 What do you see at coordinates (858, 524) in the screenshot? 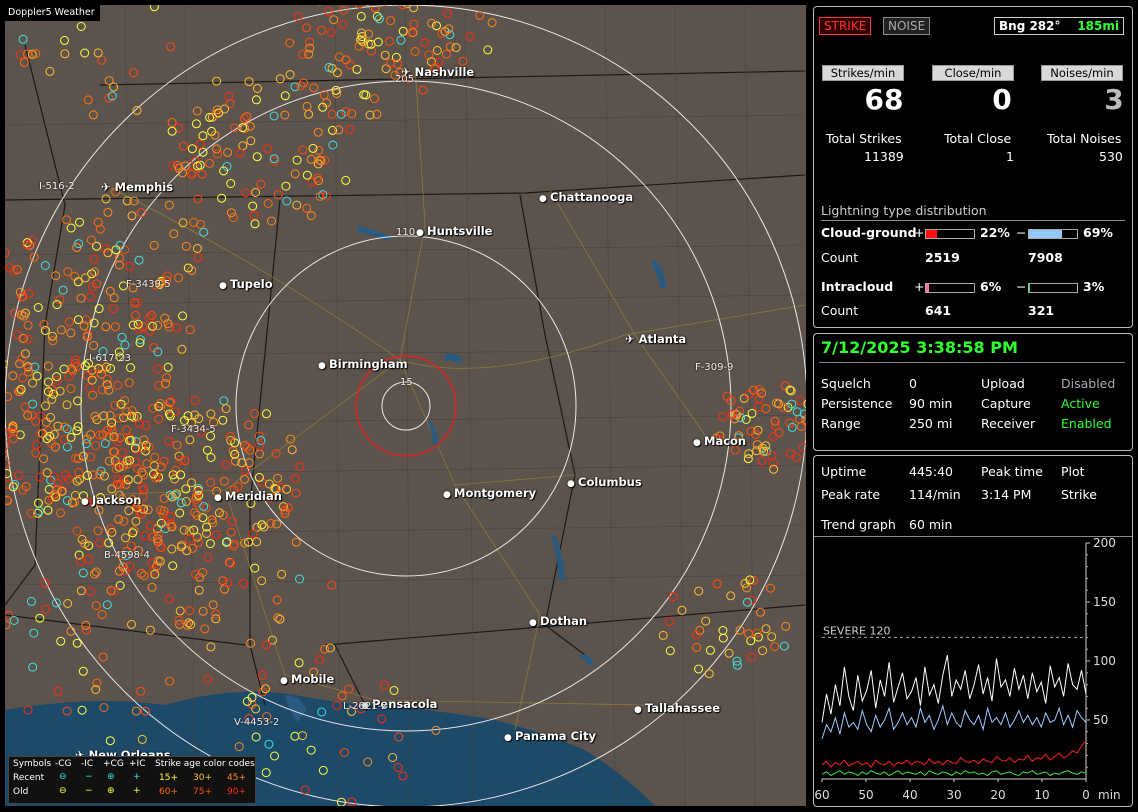
I see `trend-graph-label: Trend graph` at bounding box center [858, 524].